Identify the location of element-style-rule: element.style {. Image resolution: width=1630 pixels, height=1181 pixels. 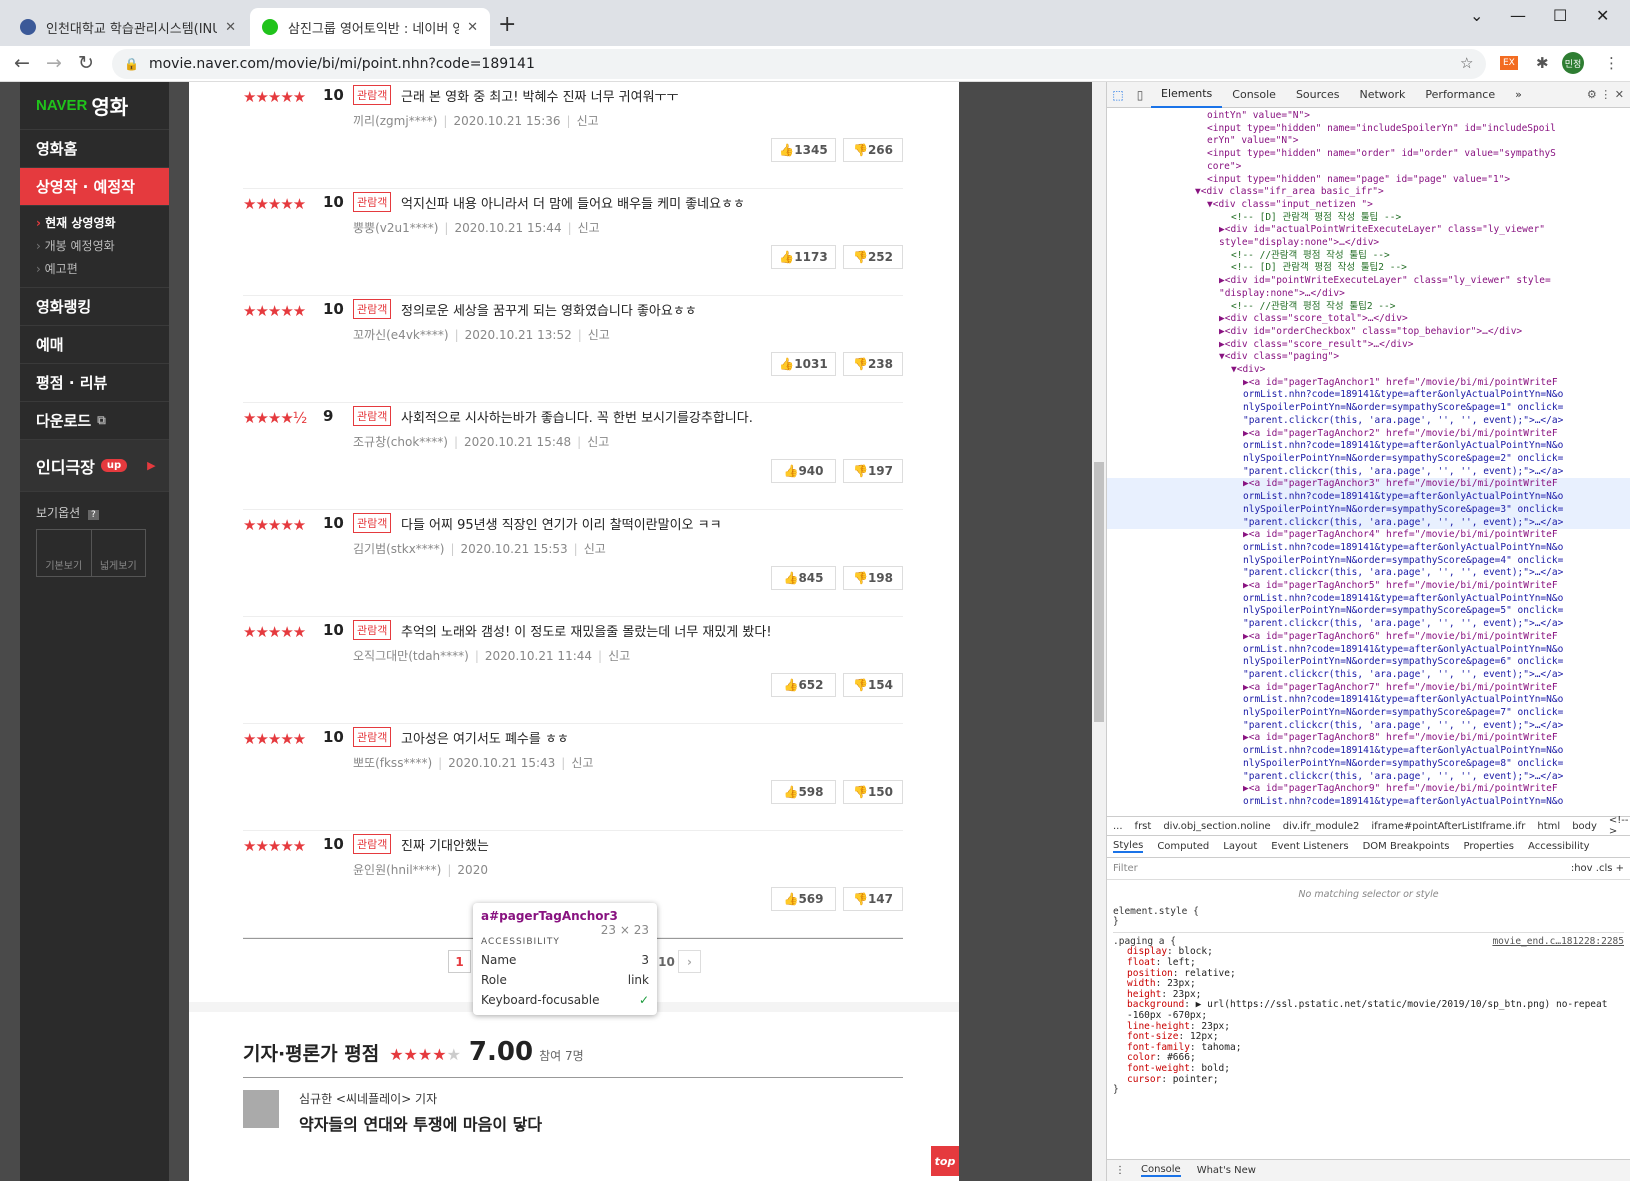
(1368, 912).